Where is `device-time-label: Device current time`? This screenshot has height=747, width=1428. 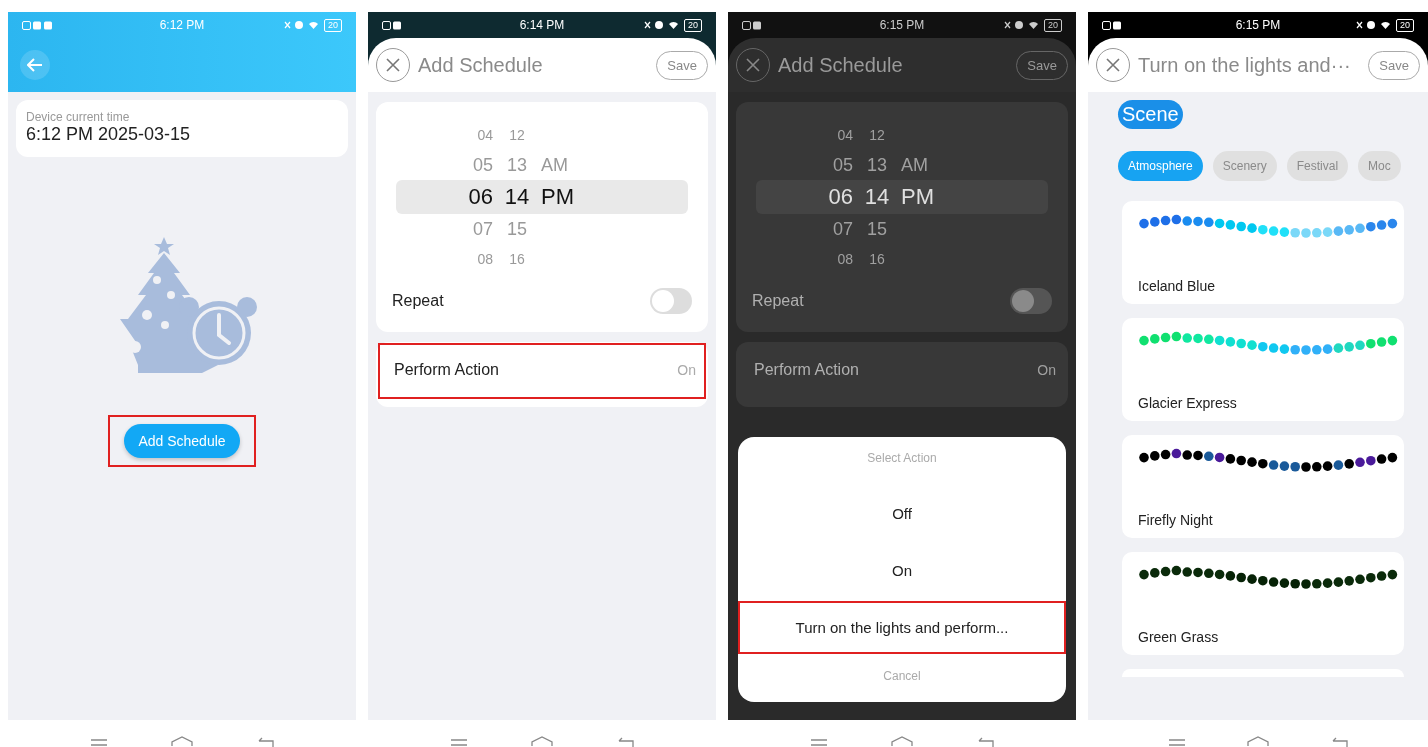 device-time-label: Device current time is located at coordinates (78, 117).